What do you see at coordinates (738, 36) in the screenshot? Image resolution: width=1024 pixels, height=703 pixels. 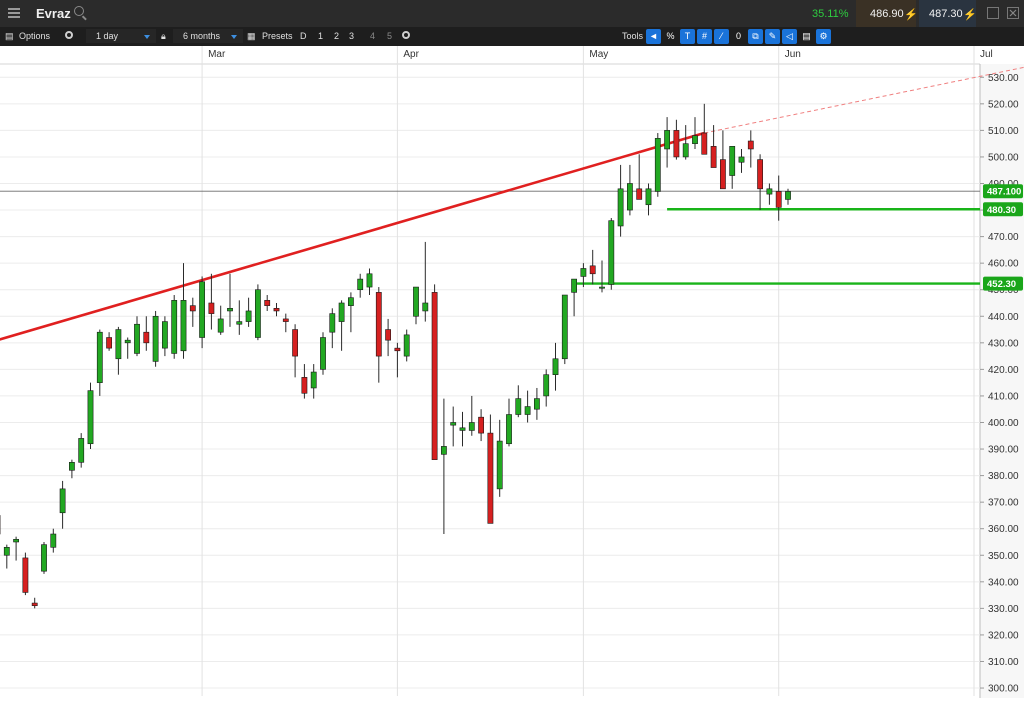 I see `zero-icon: 0` at bounding box center [738, 36].